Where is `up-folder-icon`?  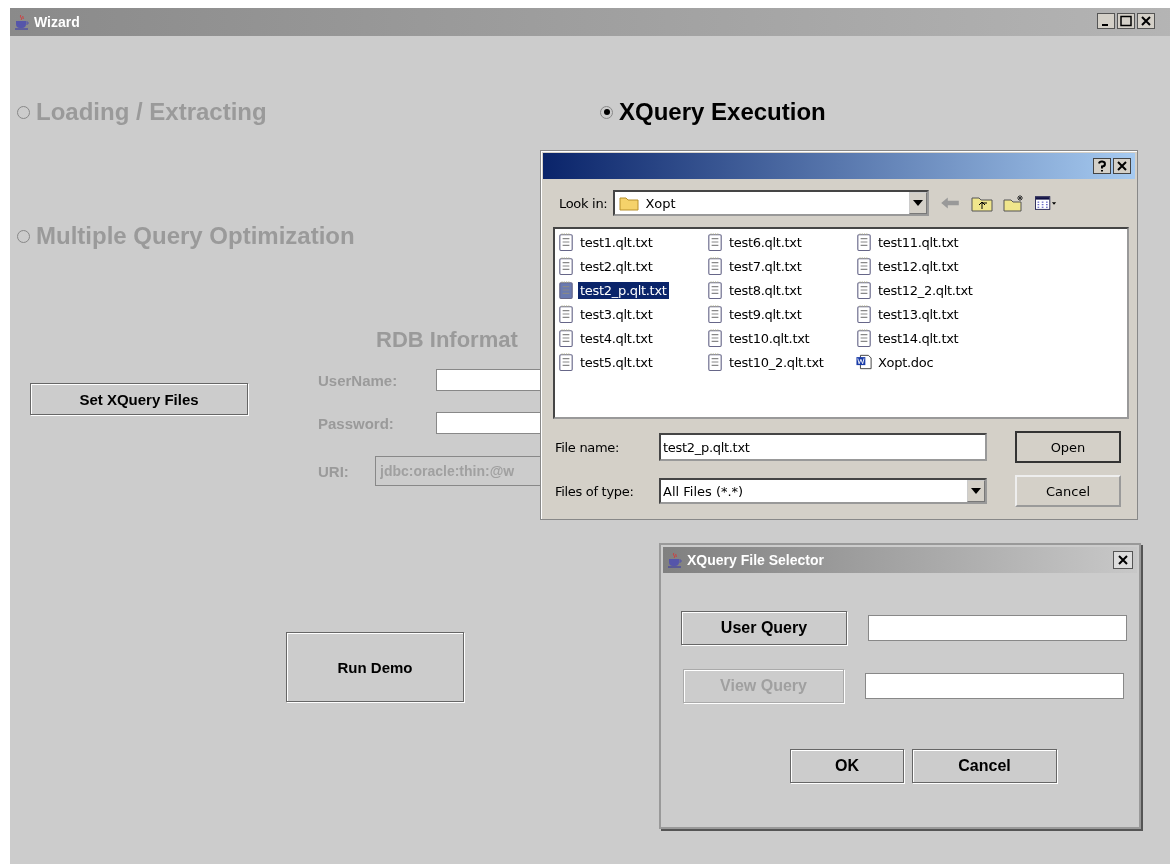
up-folder-icon is located at coordinates (982, 203).